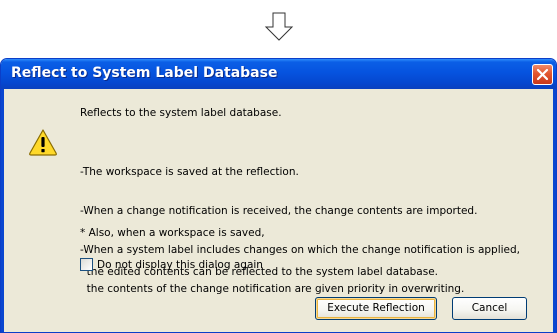 The width and height of the screenshot is (557, 333). Describe the element at coordinates (554, 210) in the screenshot. I see `frame-right-border` at that location.